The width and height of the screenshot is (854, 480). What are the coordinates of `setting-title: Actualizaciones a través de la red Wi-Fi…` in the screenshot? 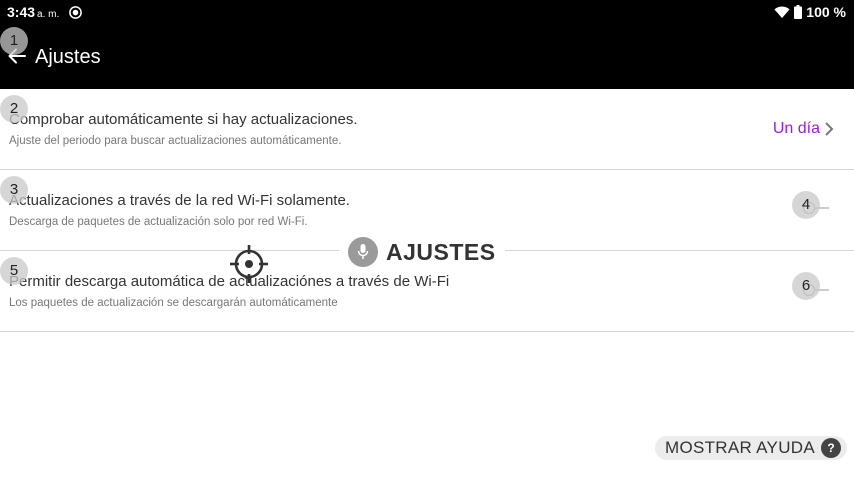 It's located at (179, 200).